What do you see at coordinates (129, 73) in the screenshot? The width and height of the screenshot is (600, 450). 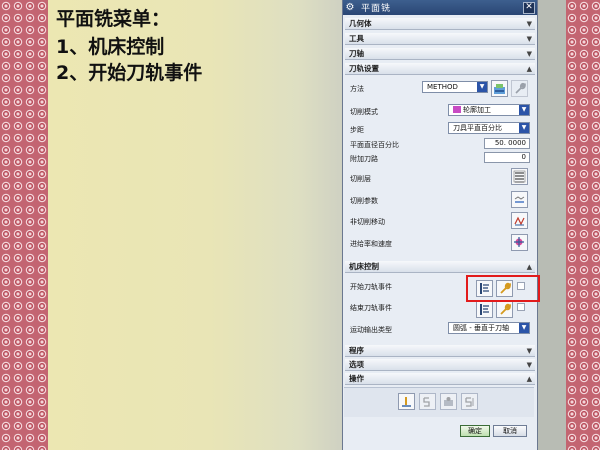 I see `slide-item-2: 2、开始刀轨事件` at bounding box center [129, 73].